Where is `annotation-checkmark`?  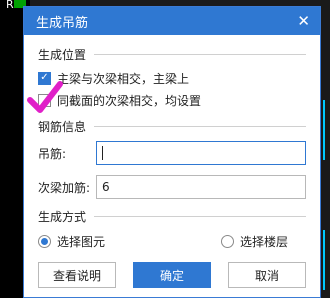 annotation-checkmark is located at coordinates (45, 97).